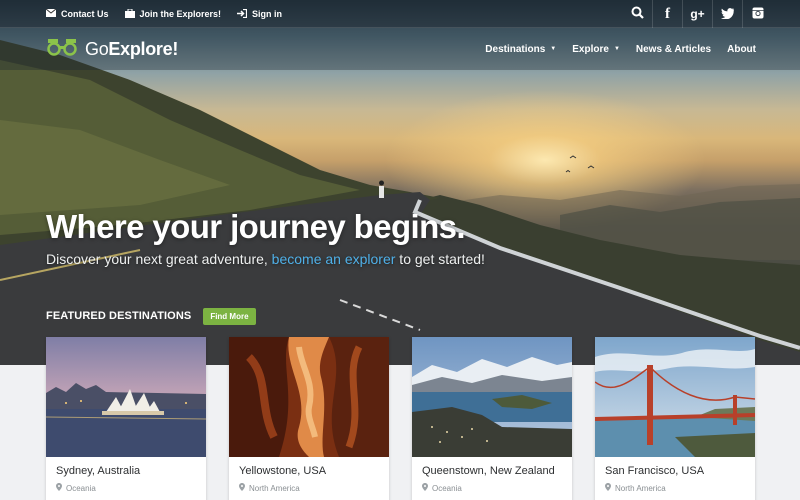  Describe the element at coordinates (126, 397) in the screenshot. I see `sydney-image` at that location.